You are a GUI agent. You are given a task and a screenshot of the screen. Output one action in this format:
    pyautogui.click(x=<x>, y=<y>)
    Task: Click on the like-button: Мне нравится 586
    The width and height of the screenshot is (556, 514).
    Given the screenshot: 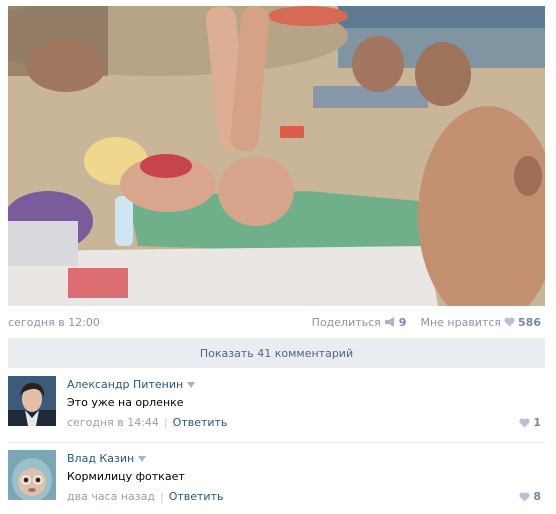 What is the action you would take?
    pyautogui.click(x=480, y=322)
    